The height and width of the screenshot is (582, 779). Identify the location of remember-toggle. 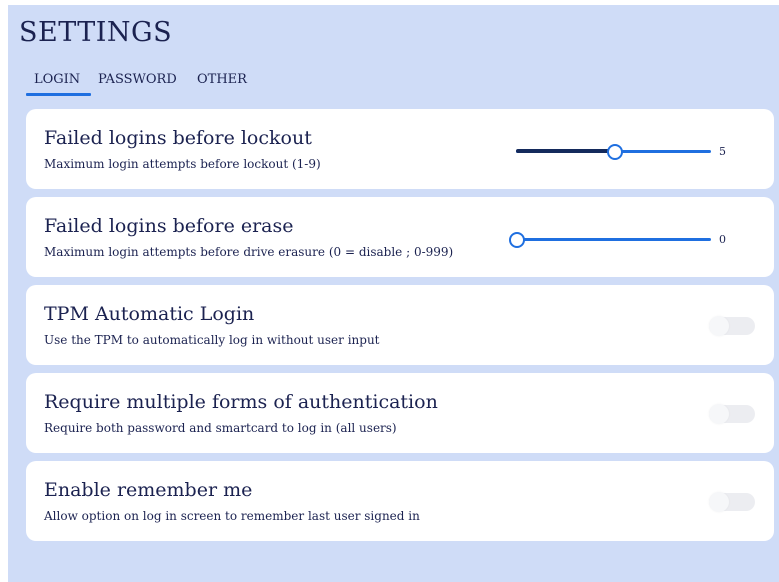
(732, 502).